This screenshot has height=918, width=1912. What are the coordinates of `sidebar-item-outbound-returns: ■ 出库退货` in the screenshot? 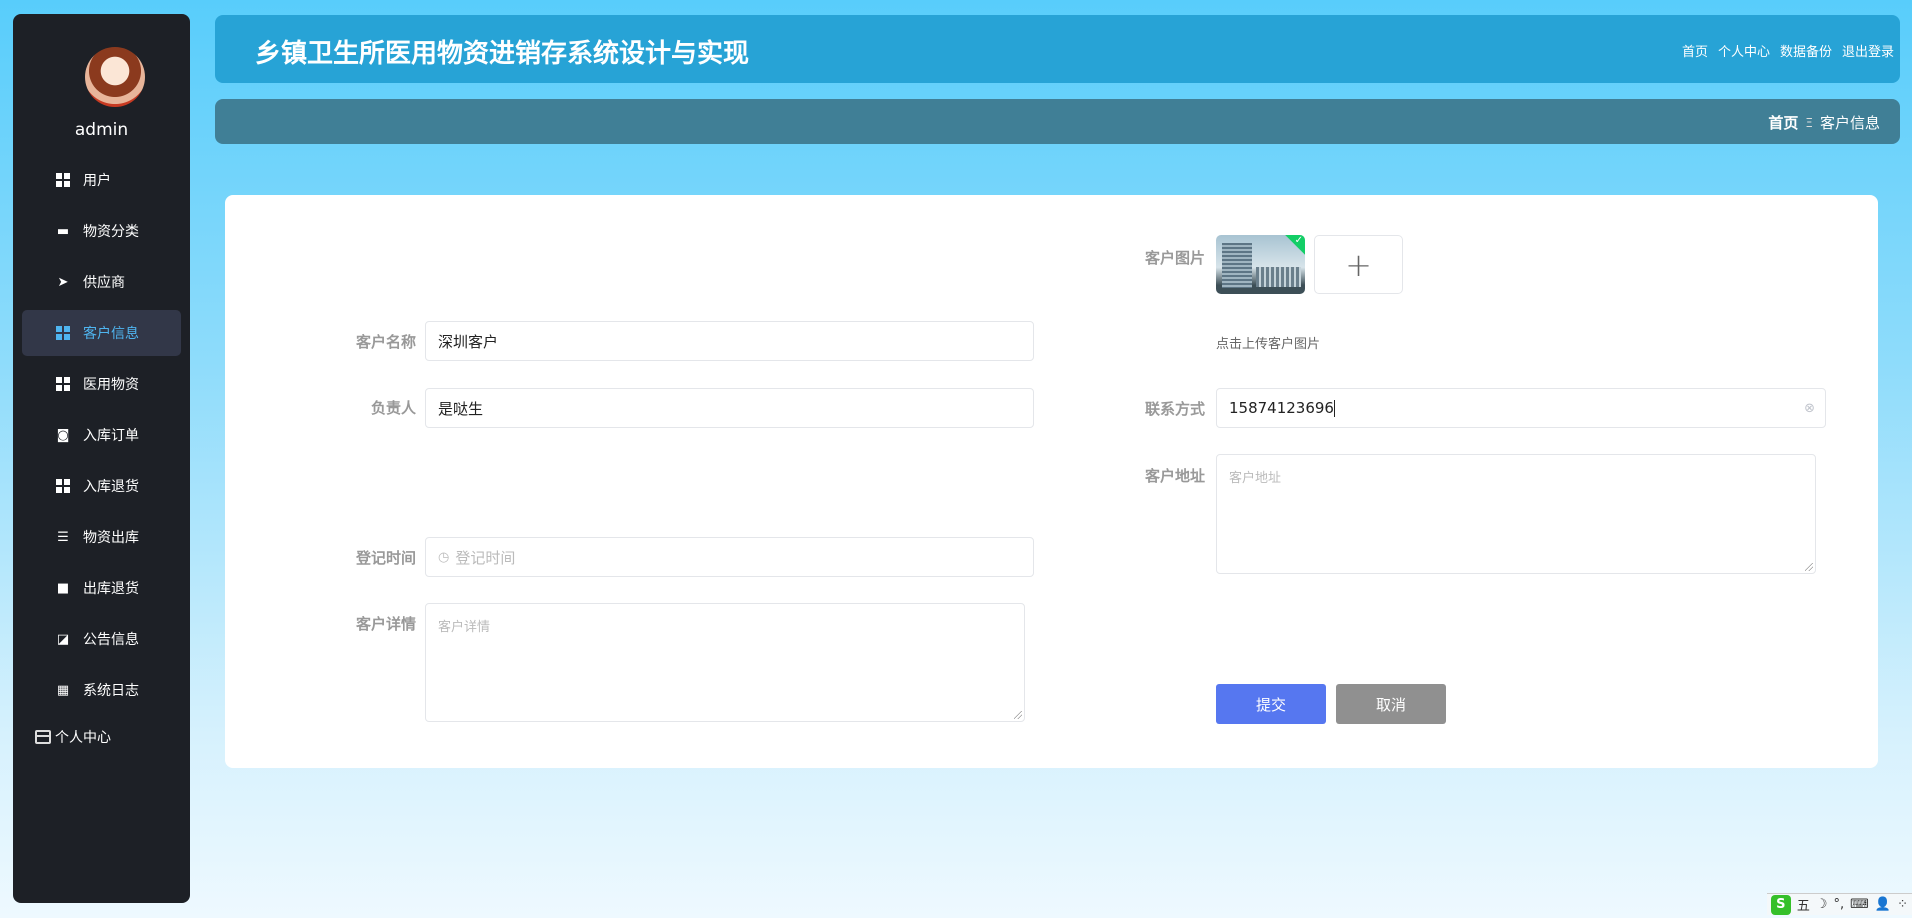 It's located at (101, 588).